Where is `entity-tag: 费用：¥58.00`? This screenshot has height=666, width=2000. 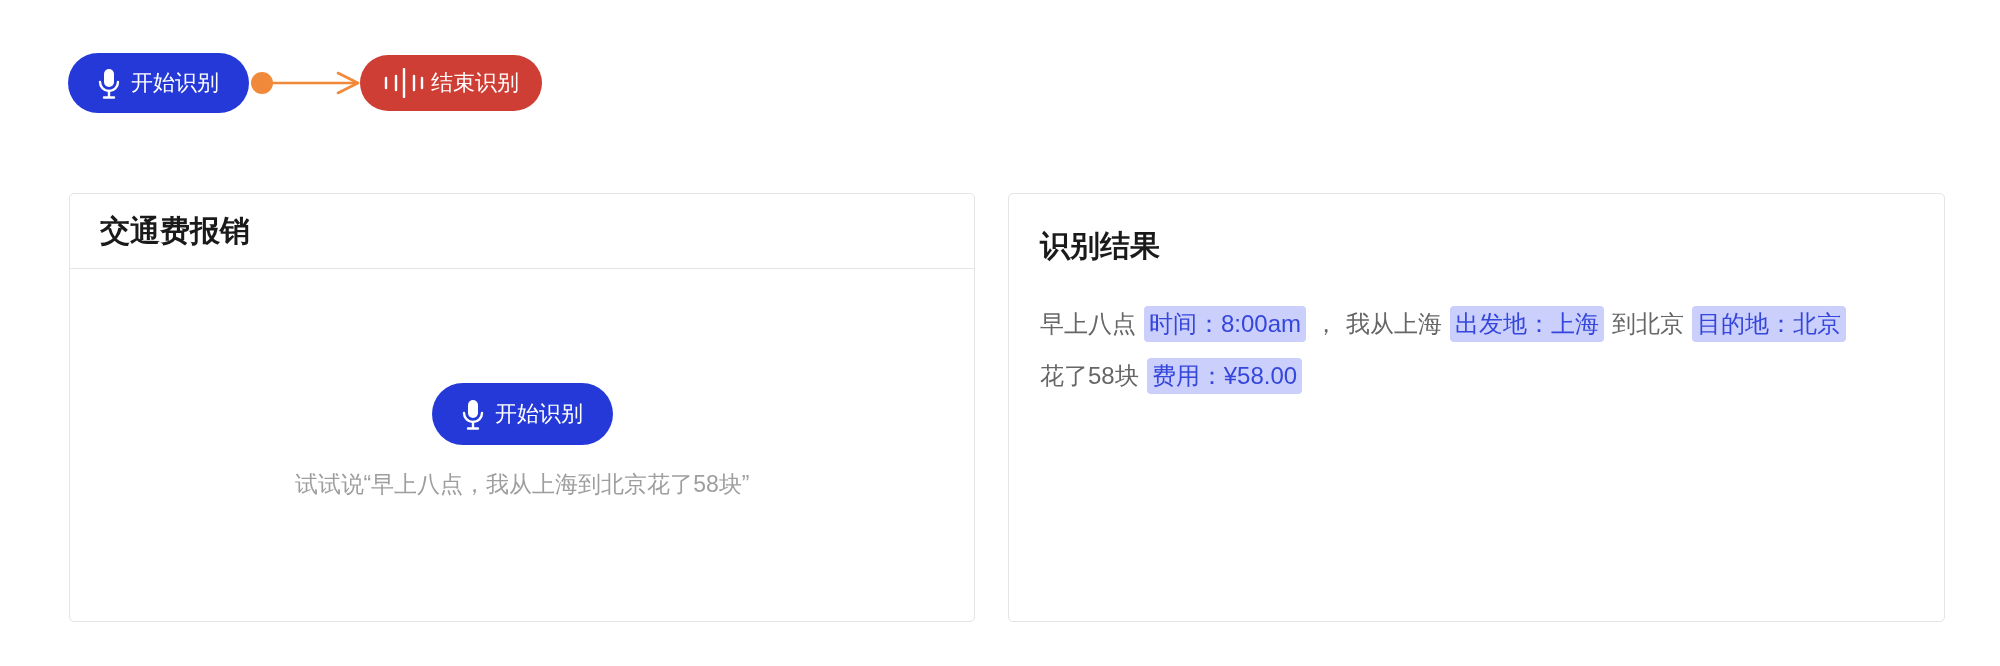
entity-tag: 费用：¥58.00 is located at coordinates (1224, 376).